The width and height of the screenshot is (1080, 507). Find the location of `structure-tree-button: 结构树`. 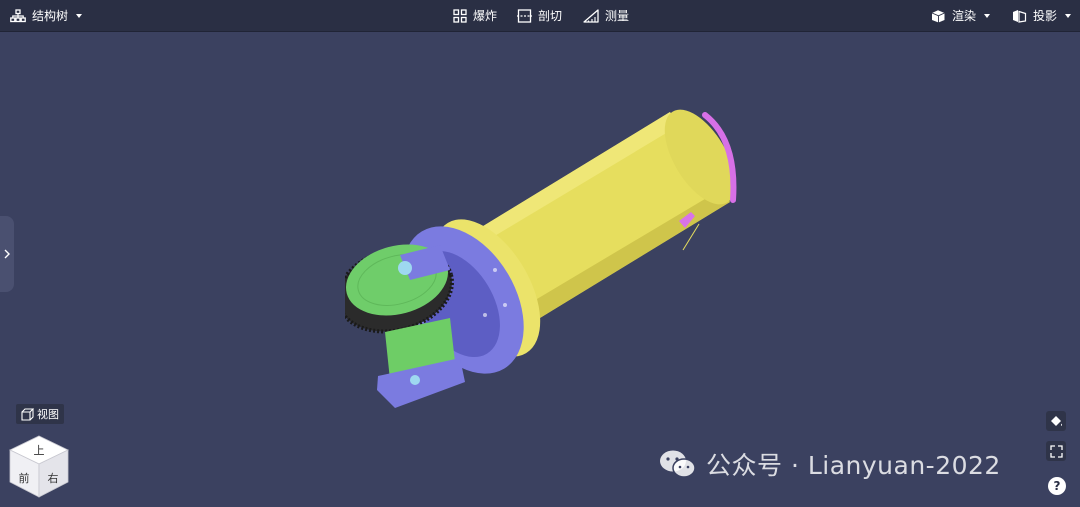

structure-tree-button: 结构树 is located at coordinates (46, 15).